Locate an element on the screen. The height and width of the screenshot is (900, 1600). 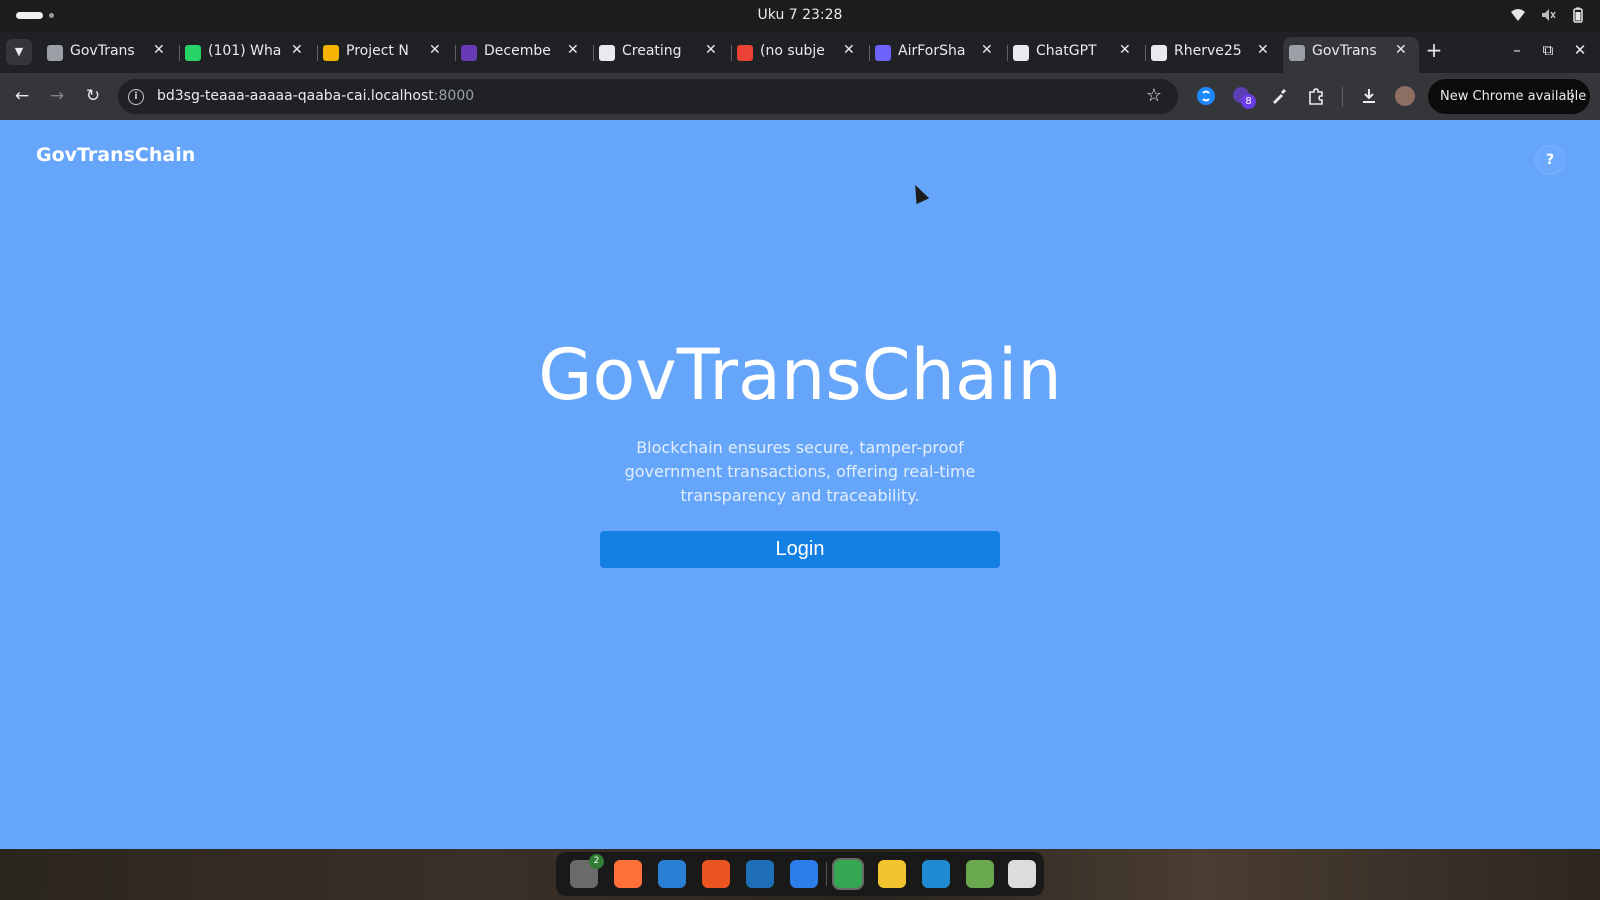
airforshare-icon is located at coordinates (883, 53).